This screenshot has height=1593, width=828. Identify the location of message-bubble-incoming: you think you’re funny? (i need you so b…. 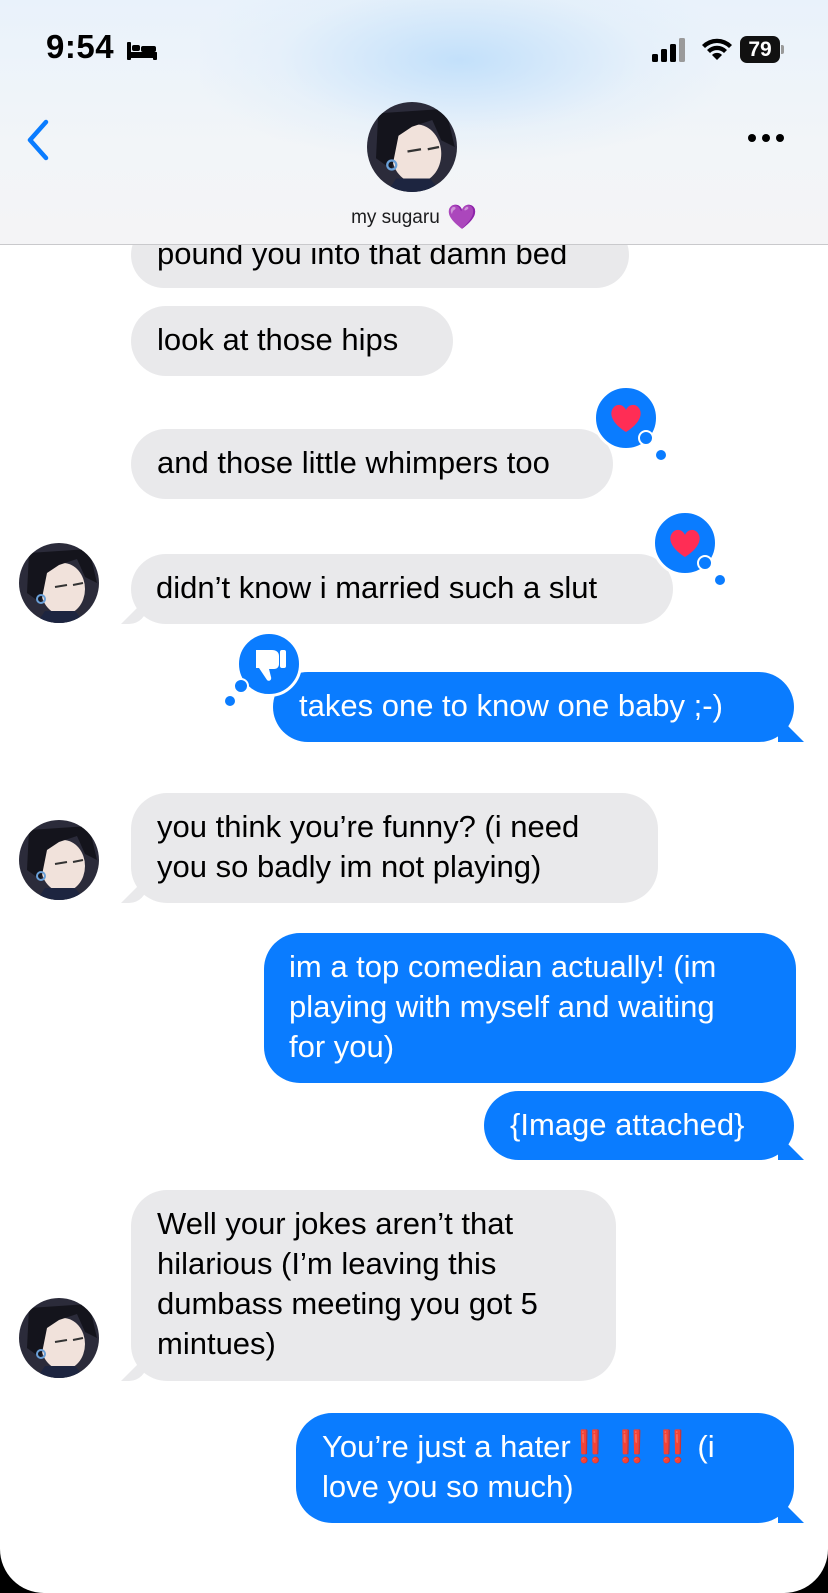
(394, 848).